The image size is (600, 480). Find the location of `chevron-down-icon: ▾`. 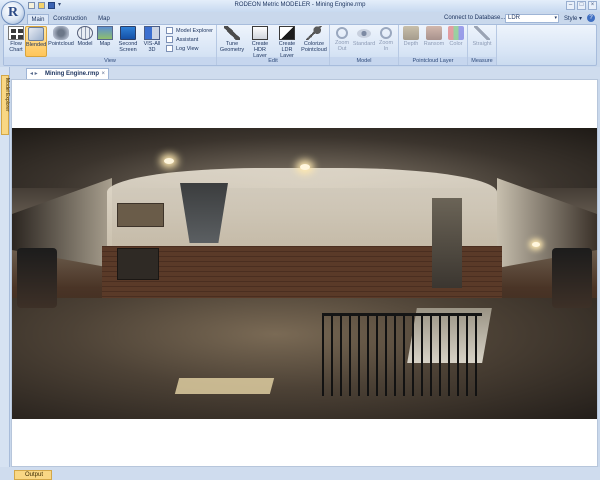

chevron-down-icon: ▾ is located at coordinates (555, 18).